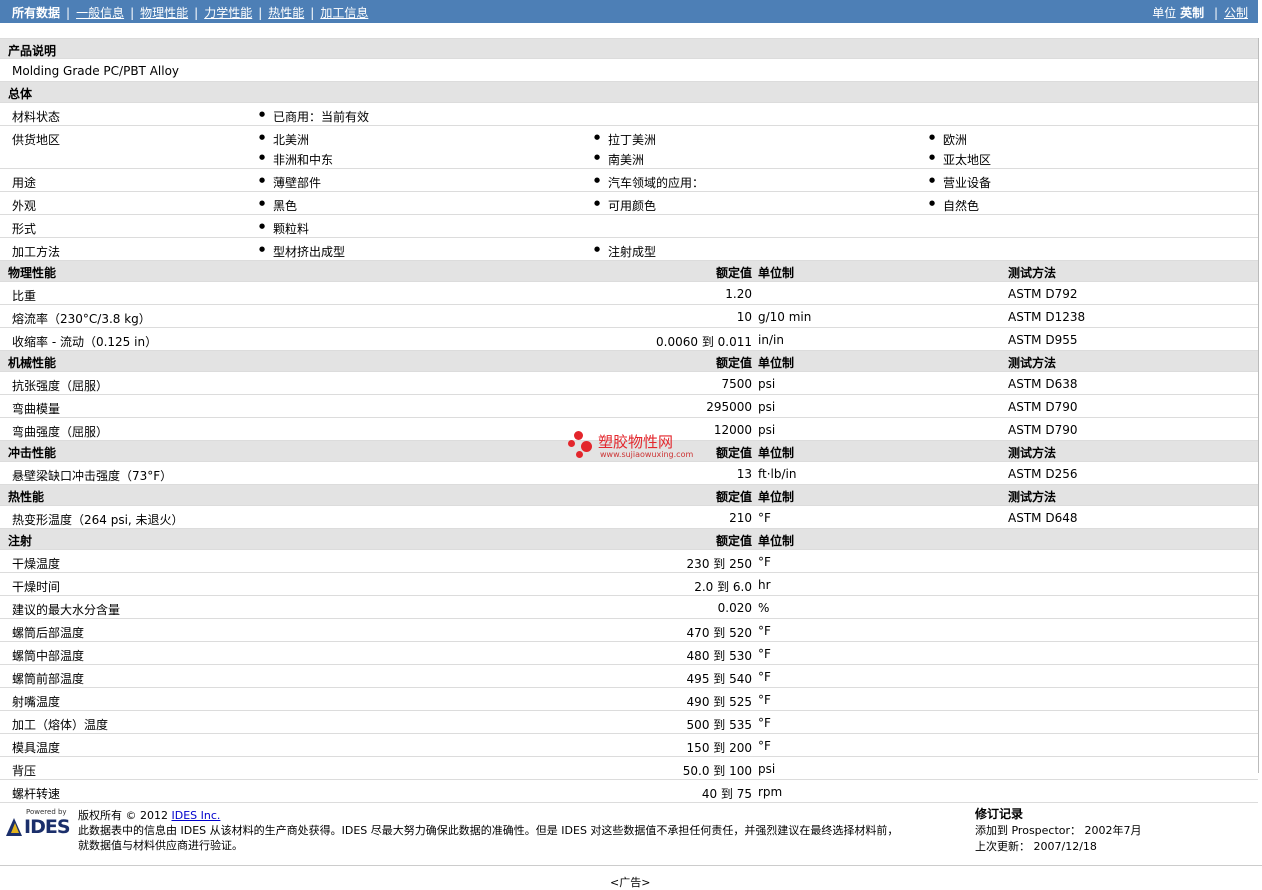 Image resolution: width=1262 pixels, height=890 pixels. What do you see at coordinates (629, 722) in the screenshot?
I see `table-row: 加工（熔体）温度 500 到 535 °F` at bounding box center [629, 722].